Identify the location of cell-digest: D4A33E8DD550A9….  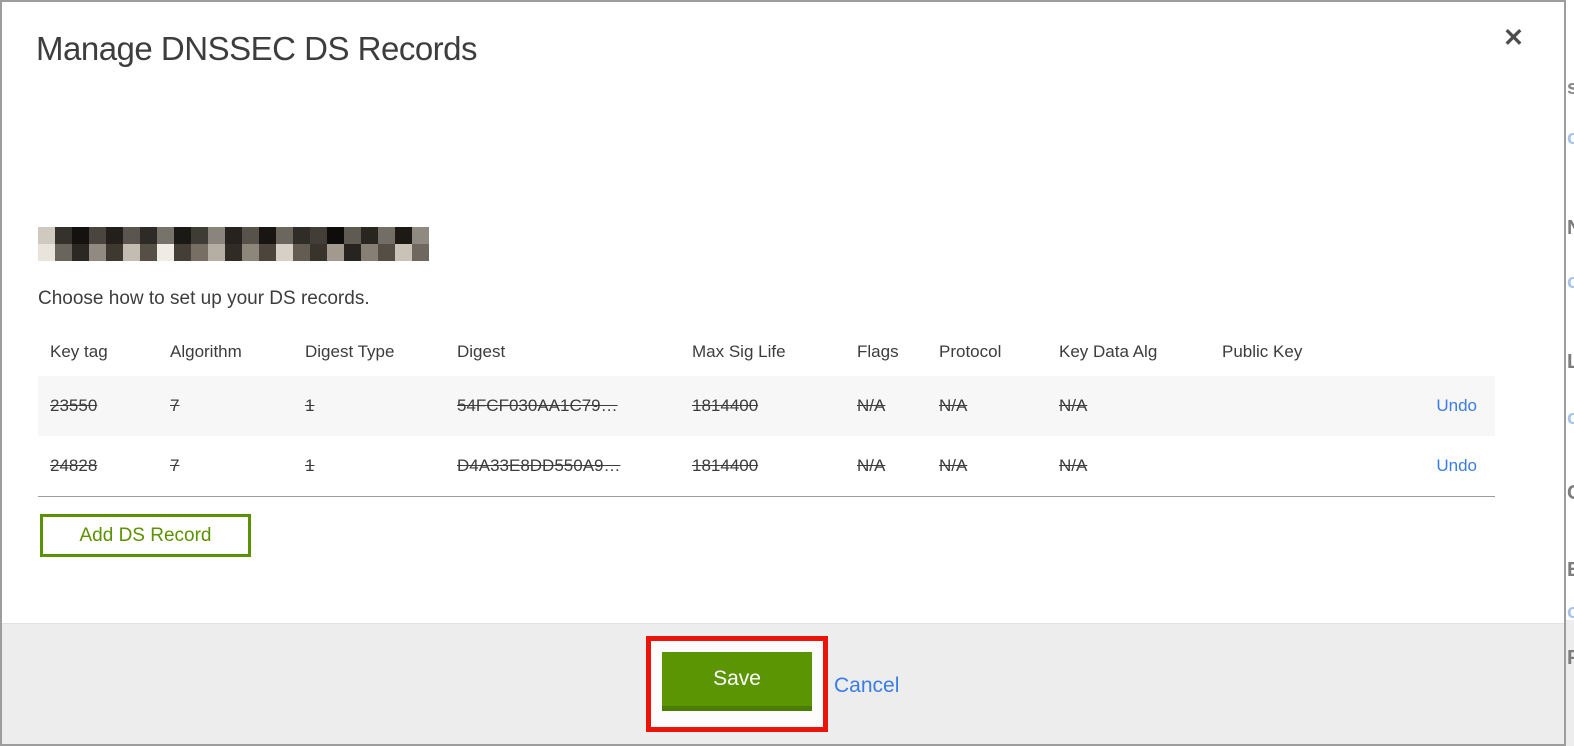
(562, 466).